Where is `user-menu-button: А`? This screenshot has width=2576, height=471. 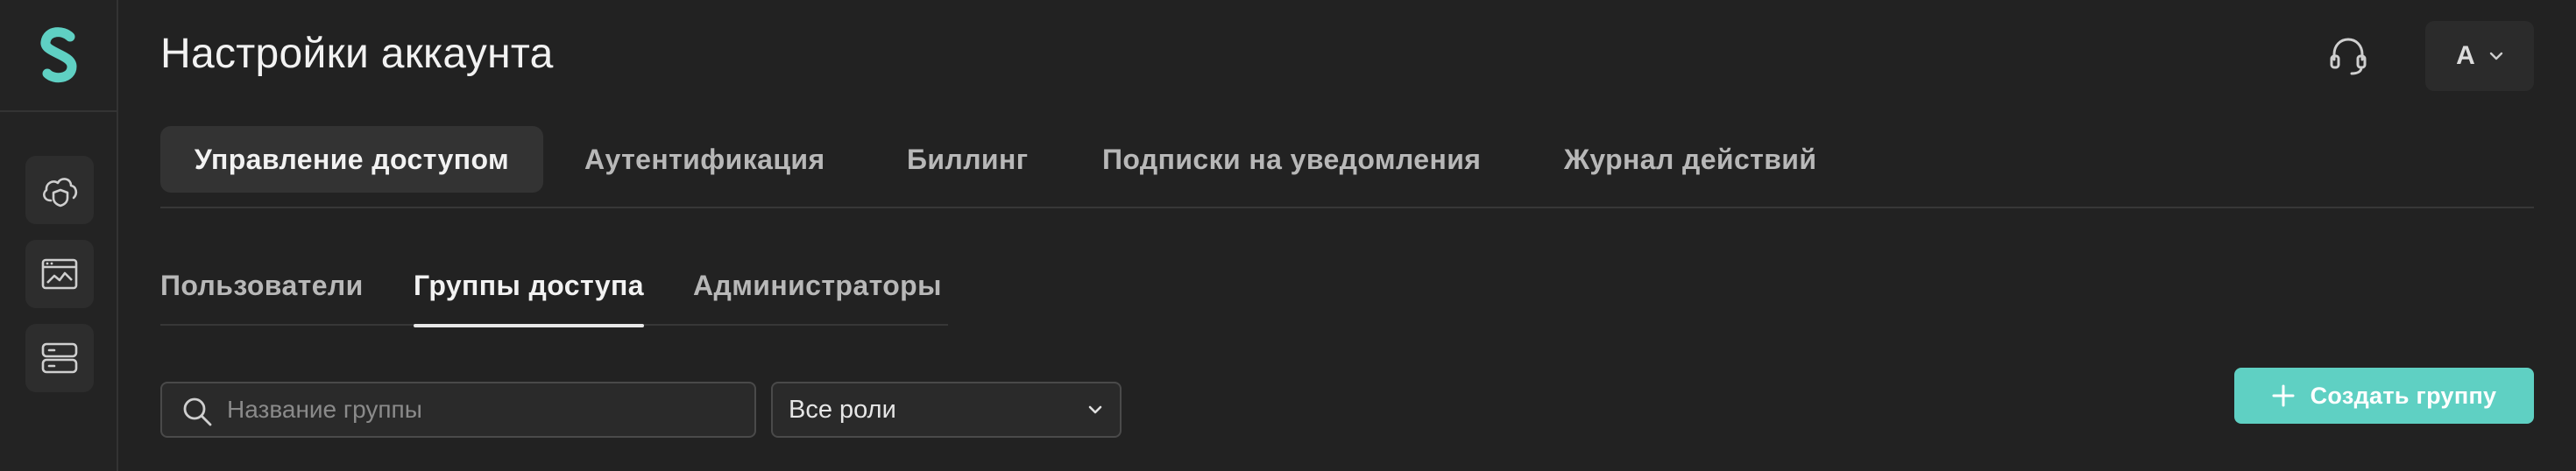
user-menu-button: А is located at coordinates (2479, 56).